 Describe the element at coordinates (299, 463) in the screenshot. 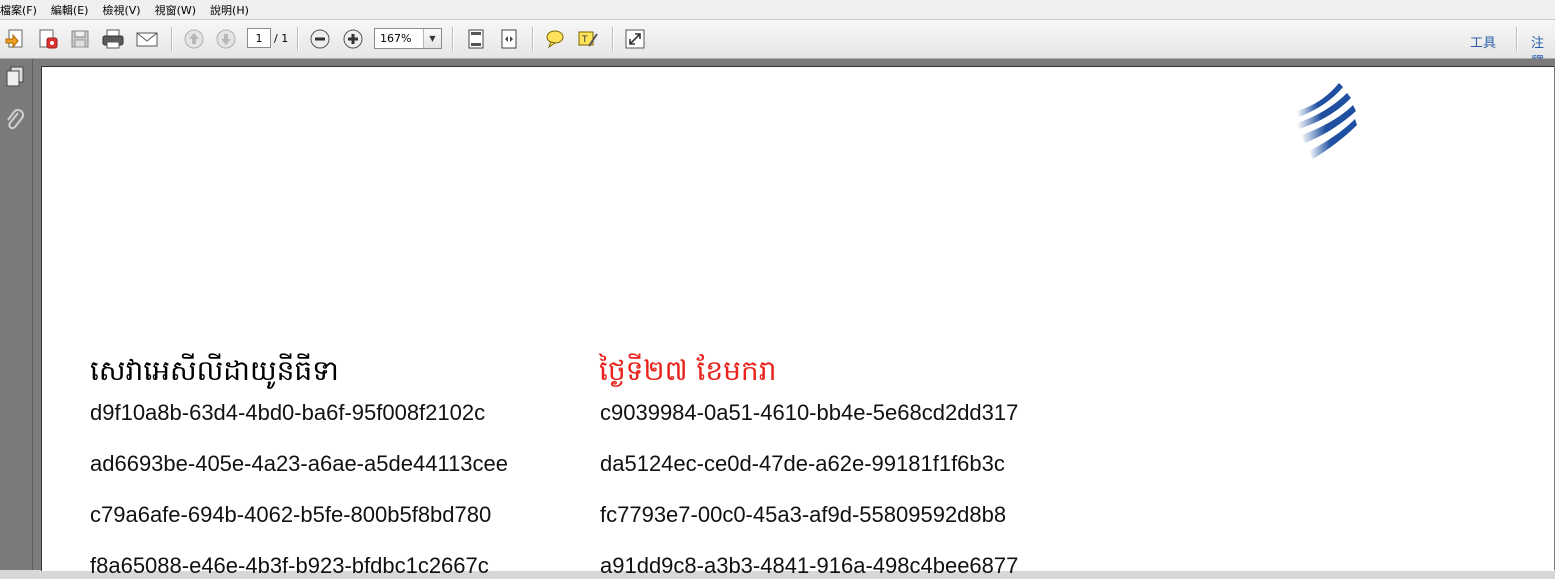

I see `left-cell: ad6693be-405e-4a23-a6ae-a5de44113cee` at that location.